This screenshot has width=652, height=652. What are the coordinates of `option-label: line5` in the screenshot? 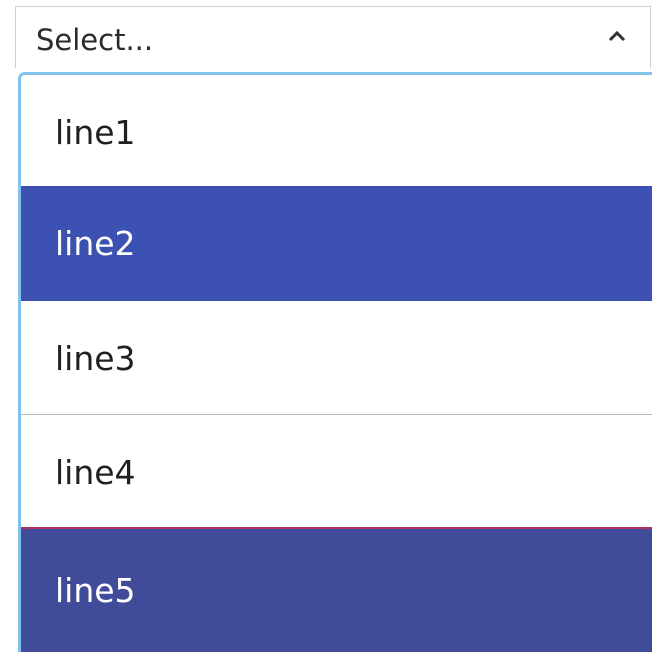 It's located at (95, 590).